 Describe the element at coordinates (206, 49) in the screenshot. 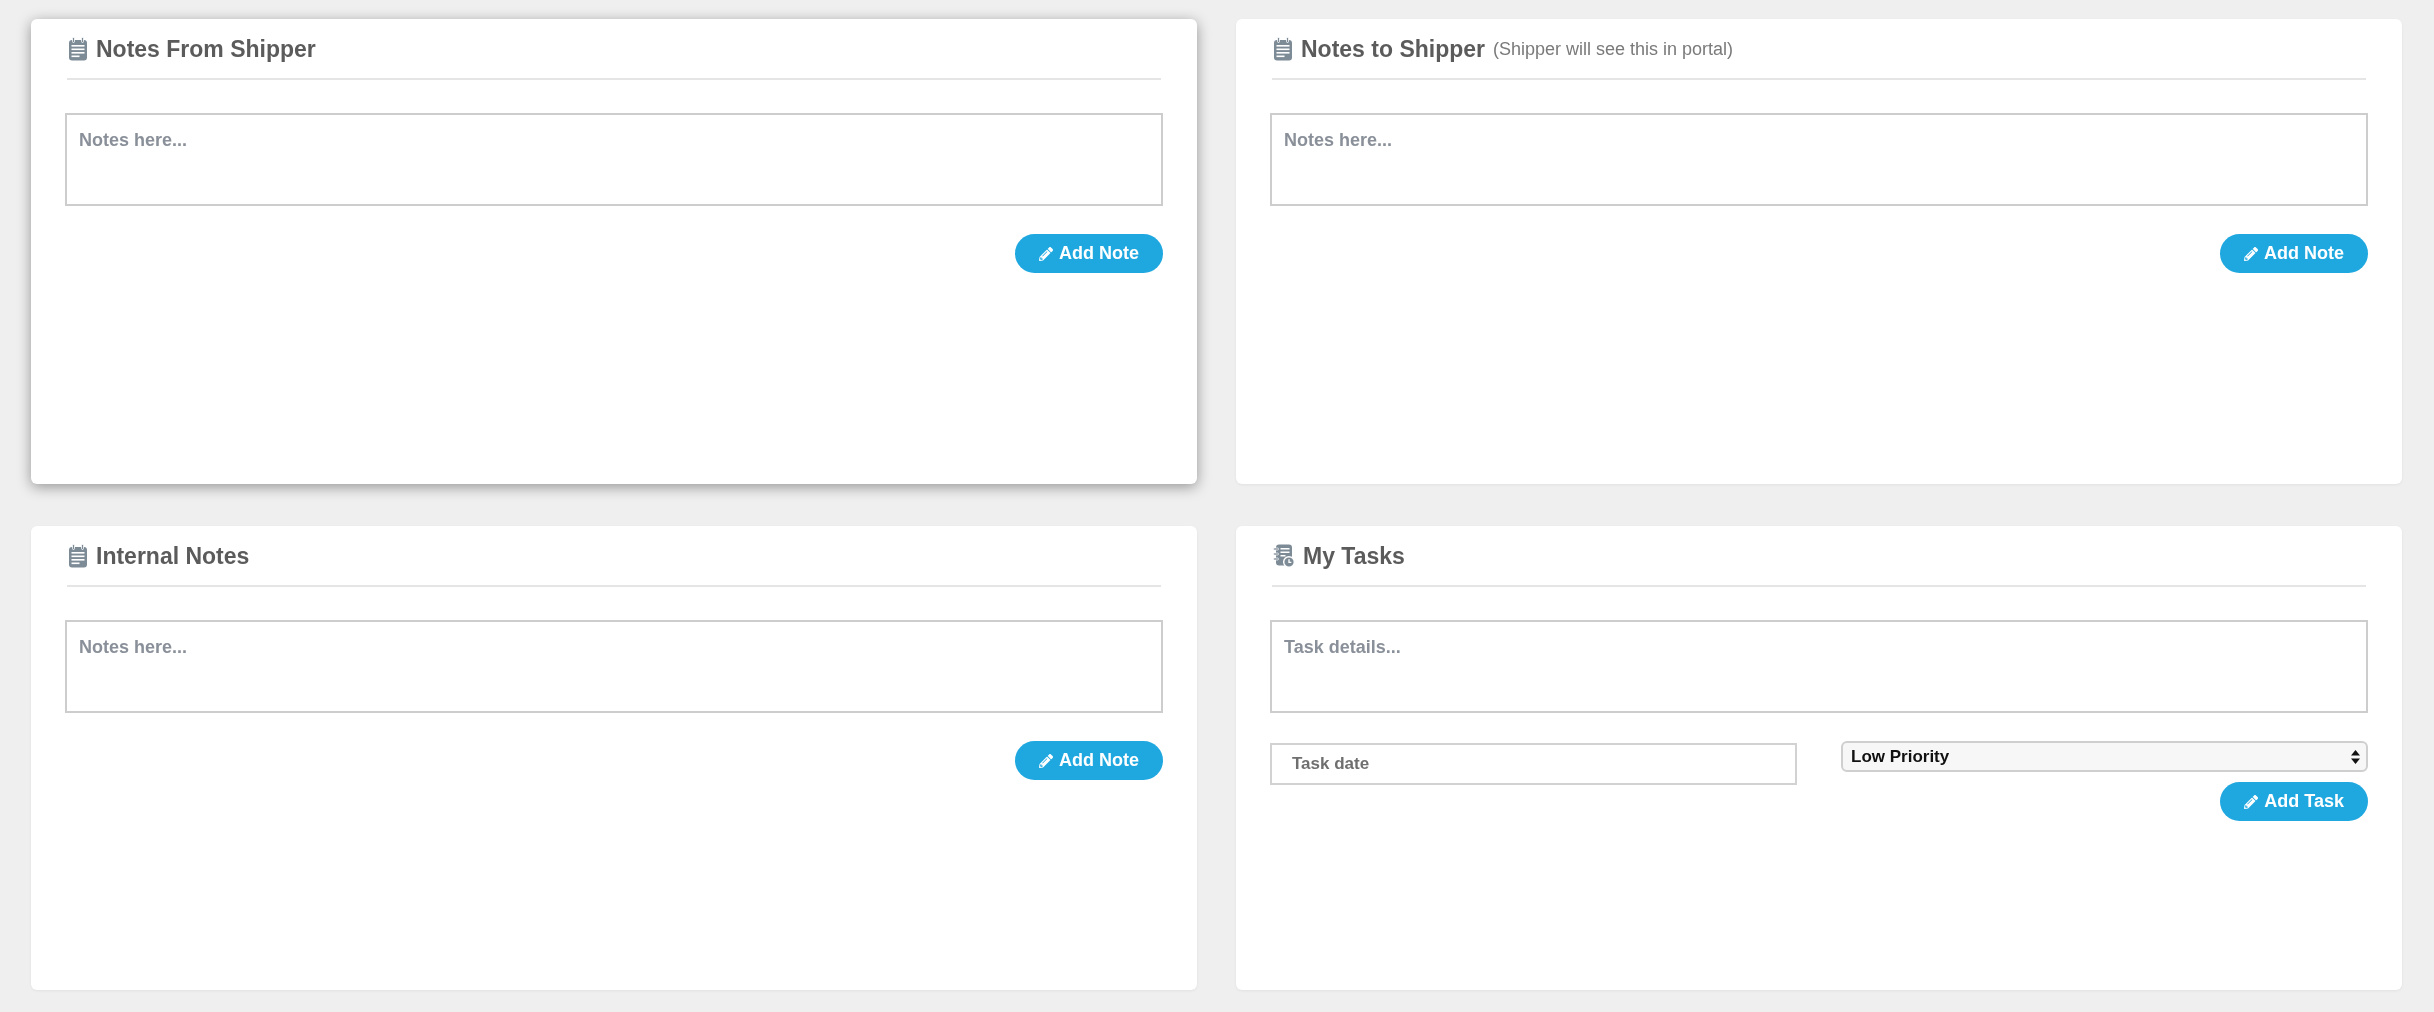

I see `card-title: Notes From Shipper` at that location.